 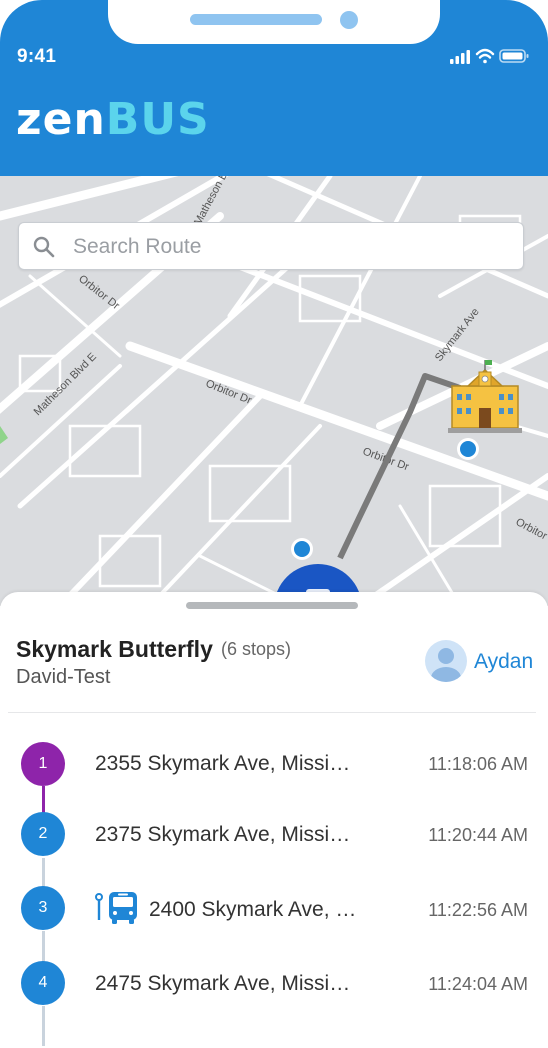 What do you see at coordinates (446, 665) in the screenshot?
I see `user-avatar-icon` at bounding box center [446, 665].